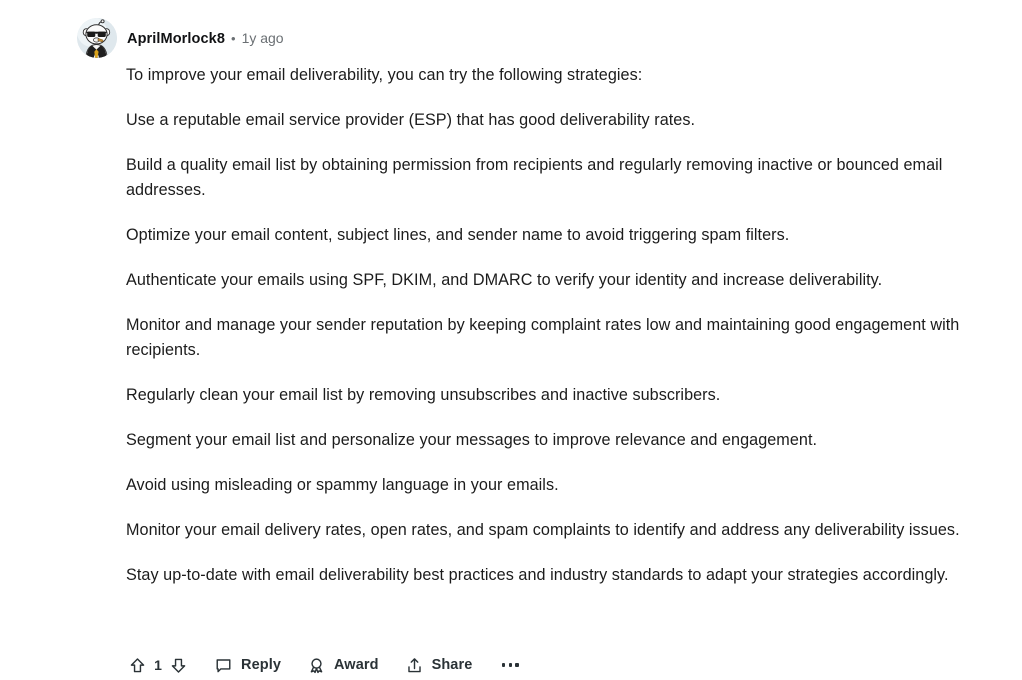 This screenshot has height=680, width=1022. I want to click on share-upload-icon, so click(414, 664).